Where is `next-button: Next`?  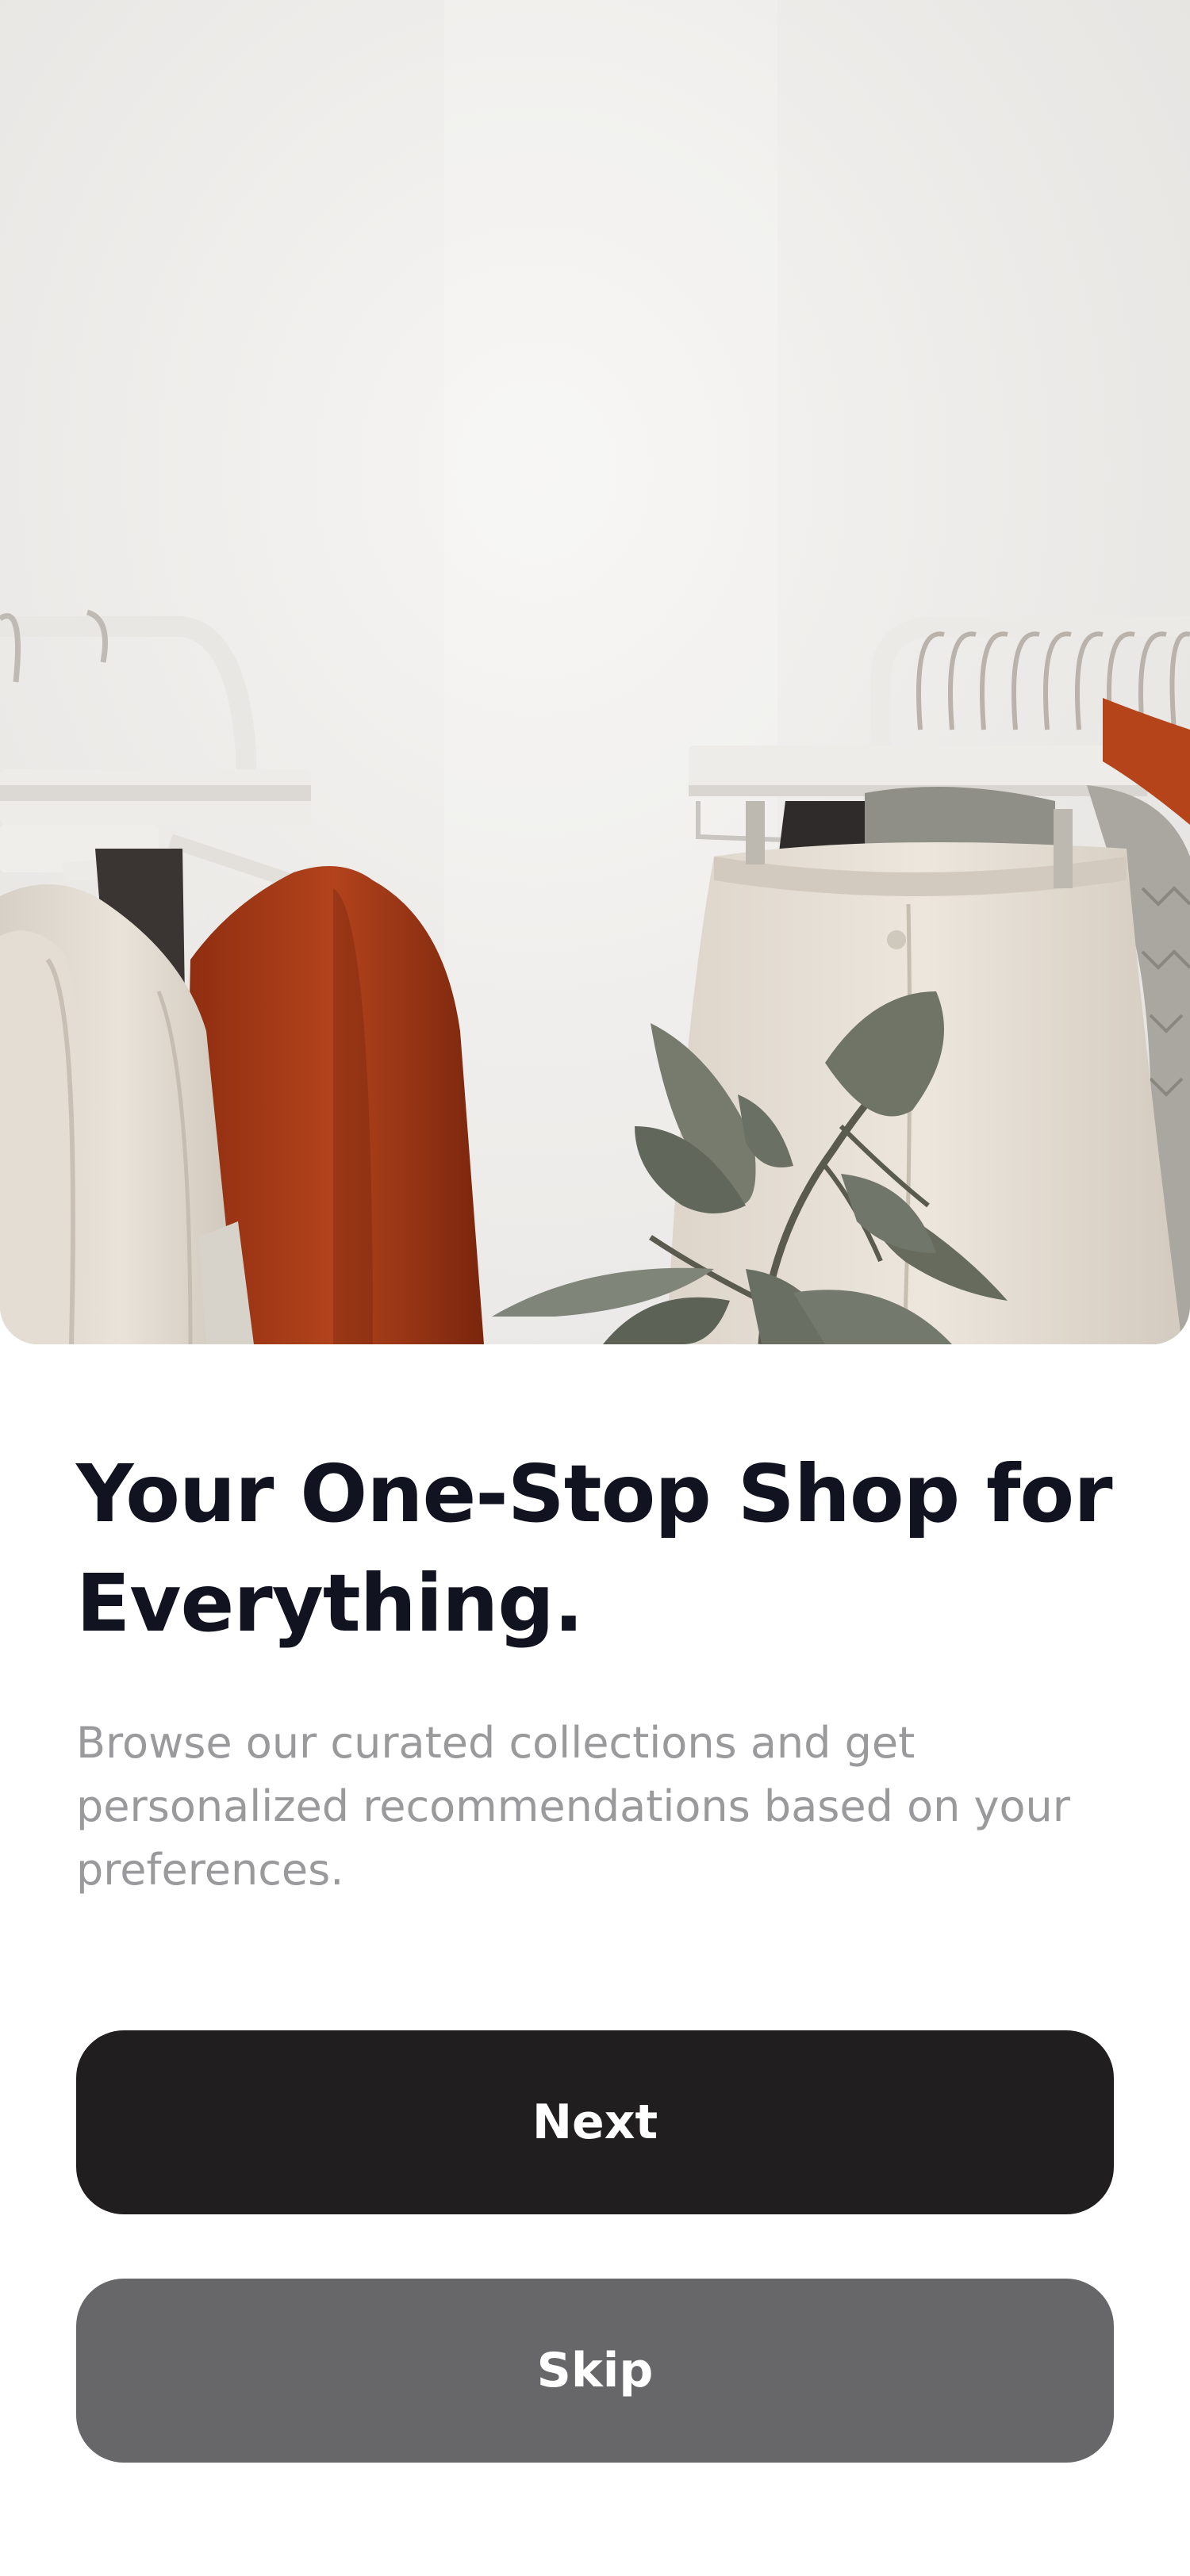 next-button: Next is located at coordinates (595, 2122).